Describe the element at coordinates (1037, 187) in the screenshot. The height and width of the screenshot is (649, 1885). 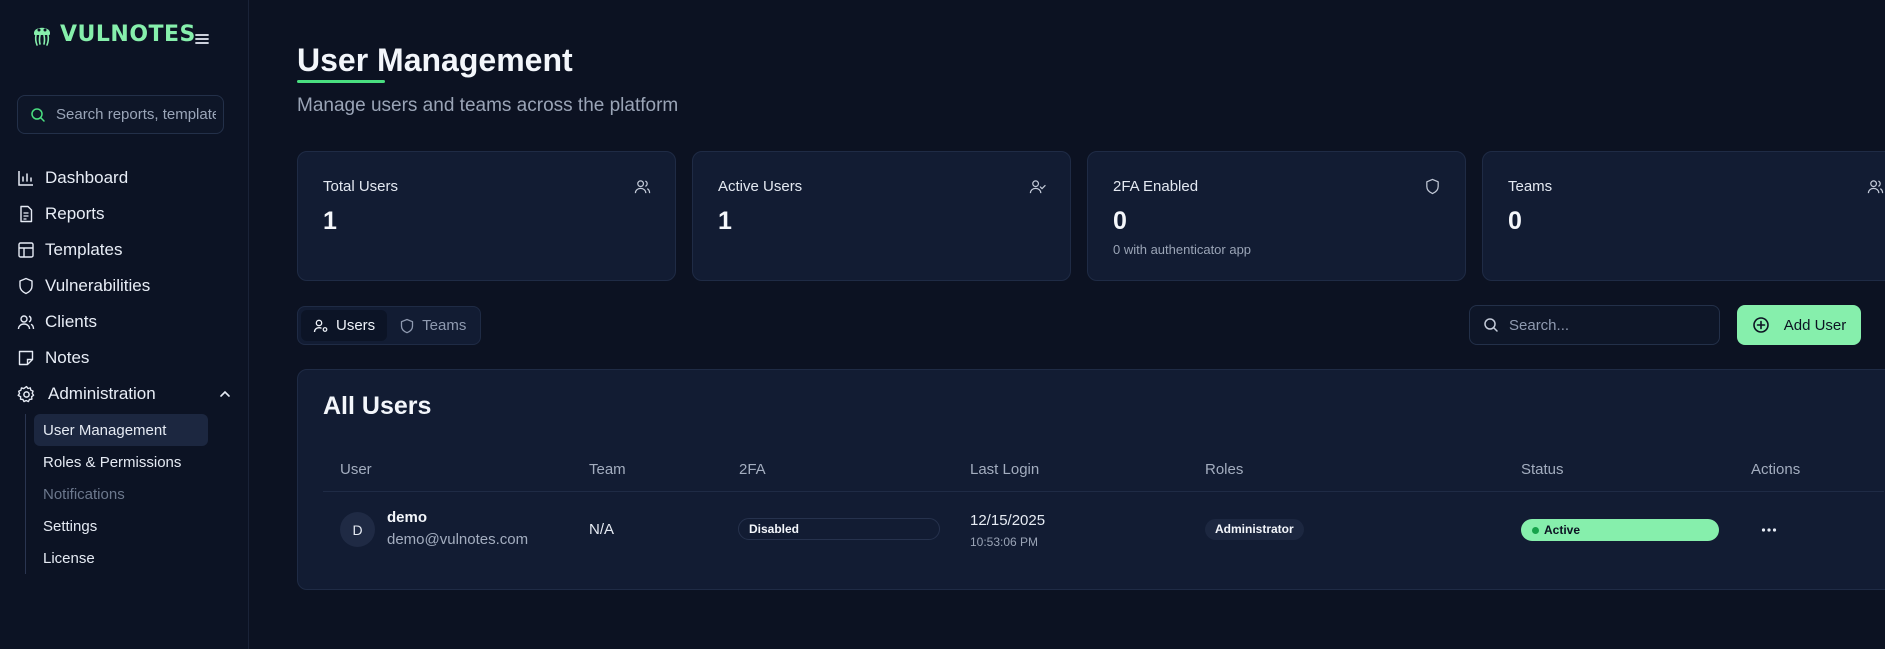
I see `user-check-icon` at that location.